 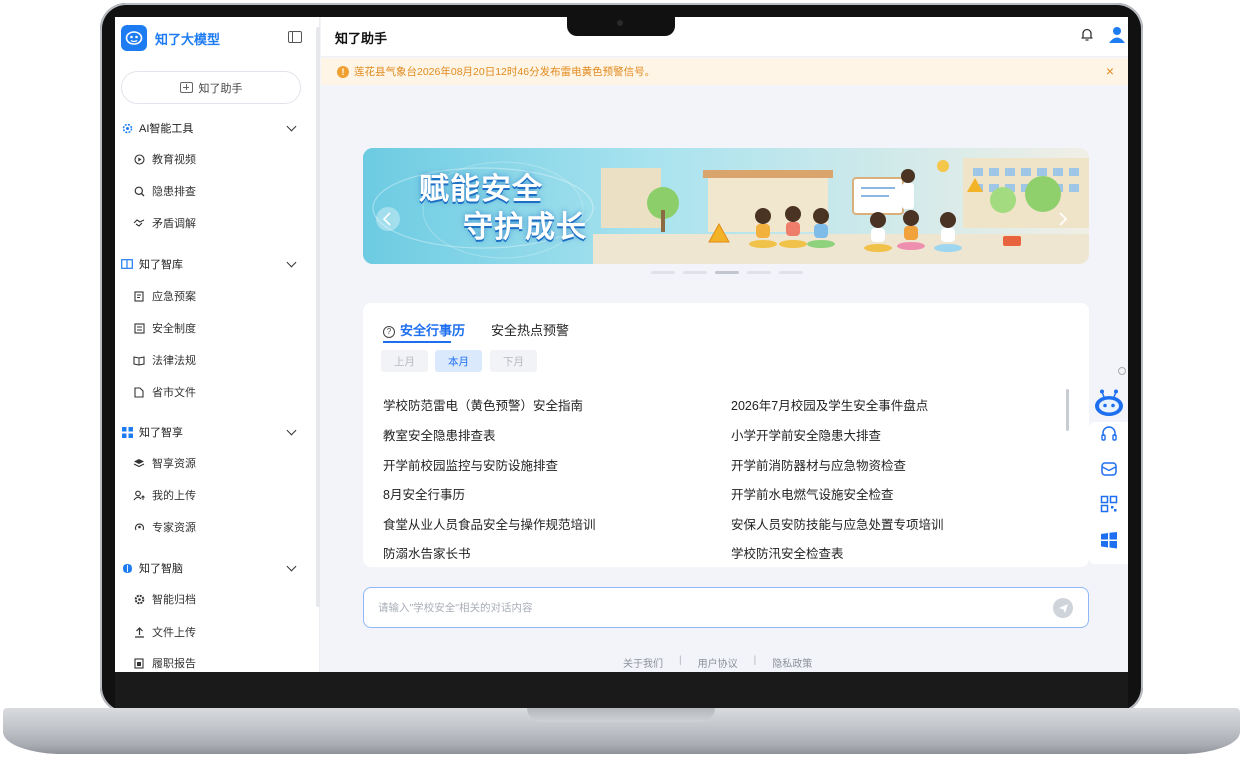 I want to click on list-item: 学校防汛安全检查表, so click(x=787, y=551).